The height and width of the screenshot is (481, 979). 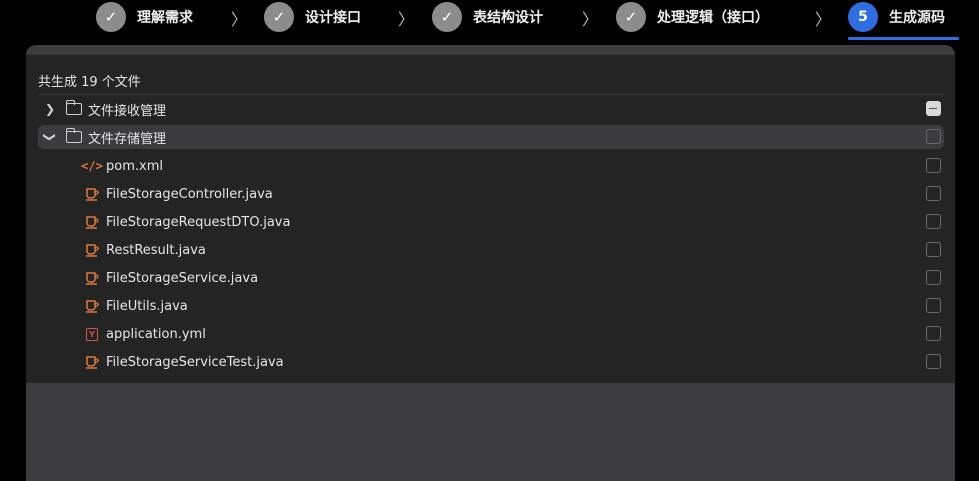 What do you see at coordinates (491, 222) in the screenshot?
I see `file-row: FileStorageRequestDTO.java` at bounding box center [491, 222].